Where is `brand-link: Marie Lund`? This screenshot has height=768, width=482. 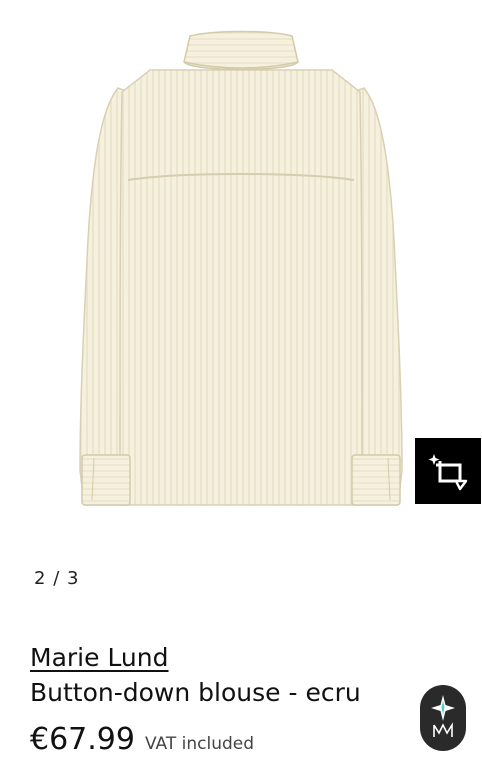 brand-link: Marie Lund is located at coordinates (99, 657).